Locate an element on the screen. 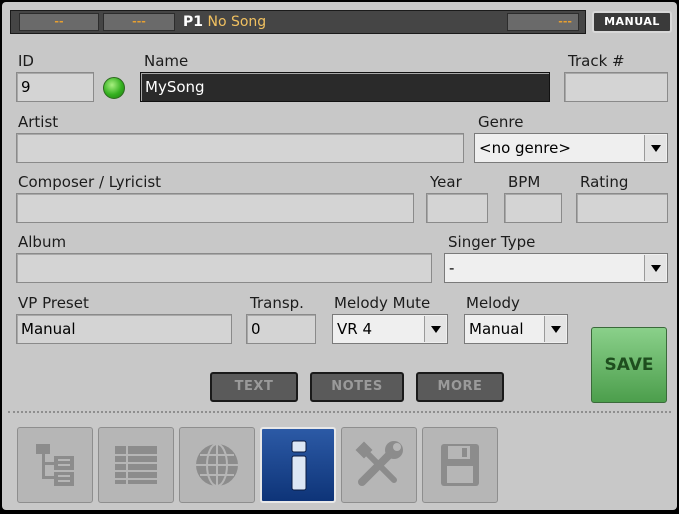 The height and width of the screenshot is (514, 679). transpose-label: Transp. is located at coordinates (277, 303).